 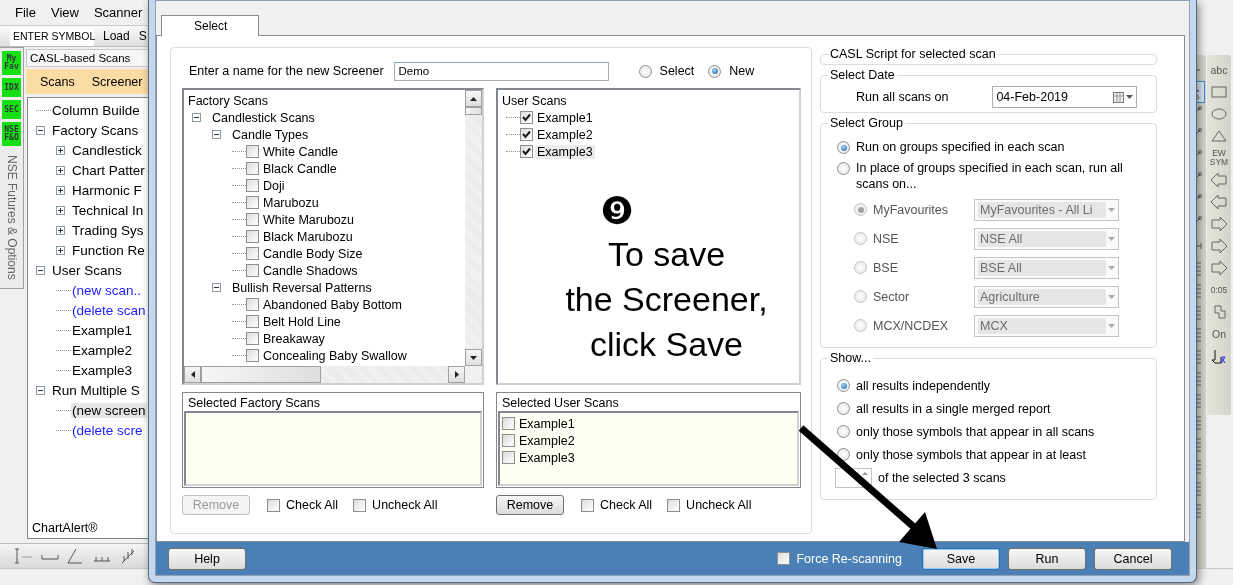 What do you see at coordinates (52, 36) in the screenshot?
I see `symbol-field: ENTER SYMBOL` at bounding box center [52, 36].